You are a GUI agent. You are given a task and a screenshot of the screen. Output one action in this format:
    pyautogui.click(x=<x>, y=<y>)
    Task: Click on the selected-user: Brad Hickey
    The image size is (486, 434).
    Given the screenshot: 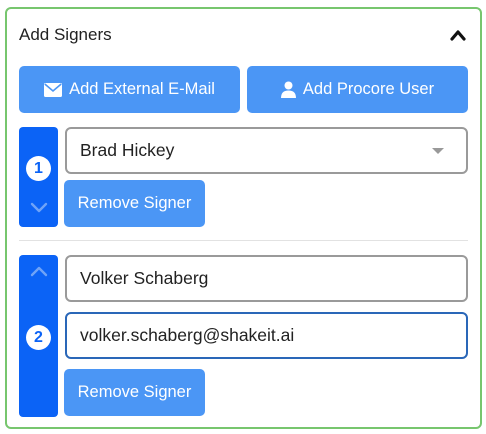 What is the action you would take?
    pyautogui.click(x=127, y=150)
    